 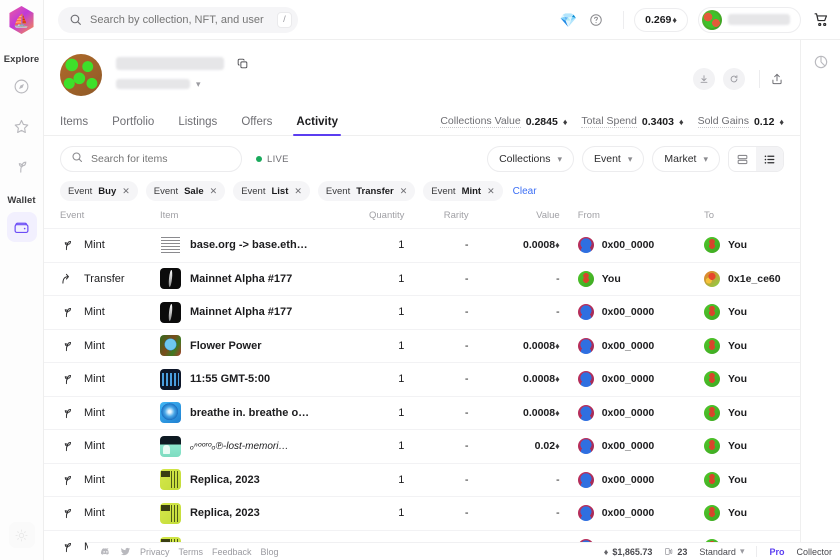 I want to click on event-label: Mint, so click(x=94, y=345).